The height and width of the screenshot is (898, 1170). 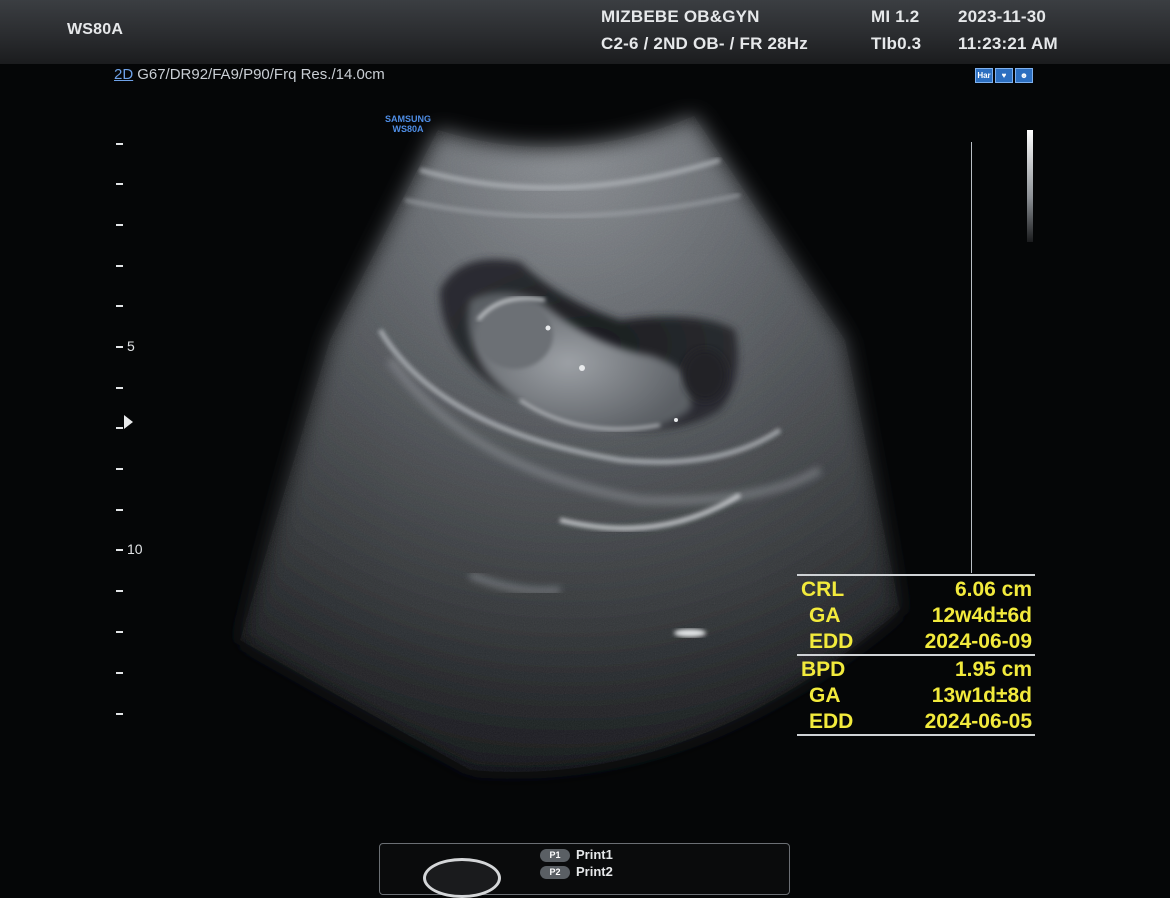 I want to click on bpd-label: BPD, so click(x=823, y=669).